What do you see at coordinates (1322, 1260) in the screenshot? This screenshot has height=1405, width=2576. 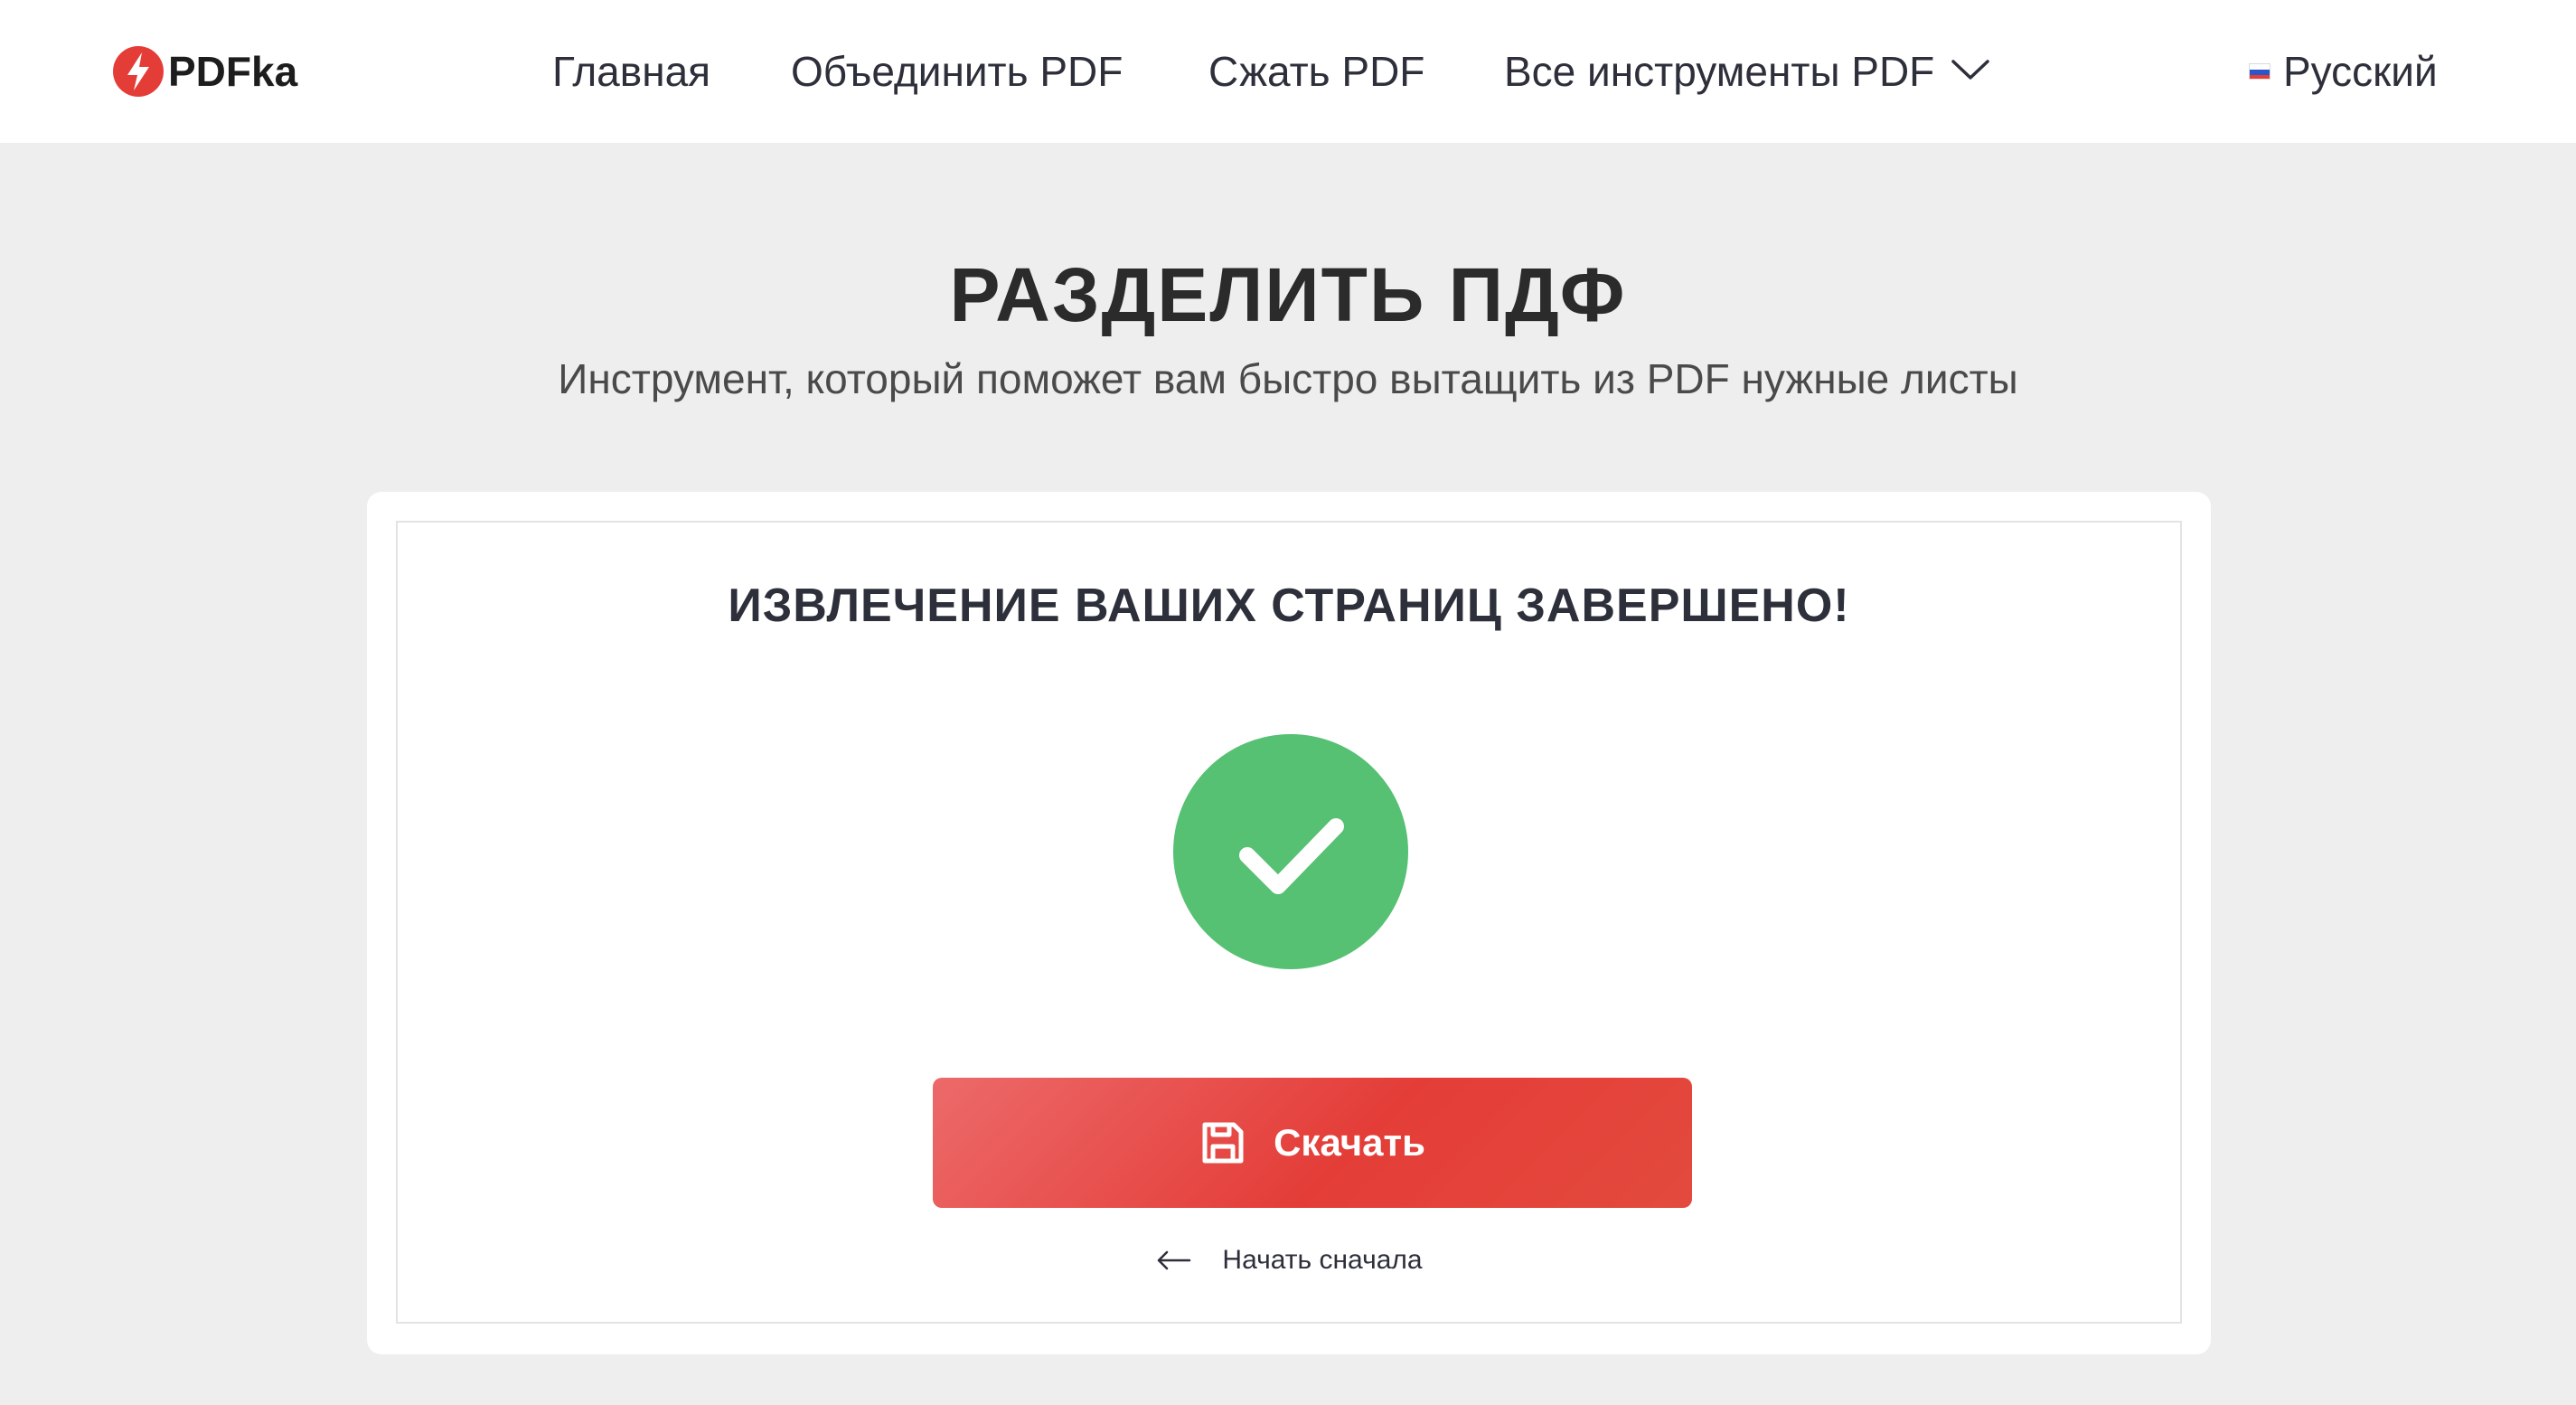 I see `restart-label: Начать сначала` at bounding box center [1322, 1260].